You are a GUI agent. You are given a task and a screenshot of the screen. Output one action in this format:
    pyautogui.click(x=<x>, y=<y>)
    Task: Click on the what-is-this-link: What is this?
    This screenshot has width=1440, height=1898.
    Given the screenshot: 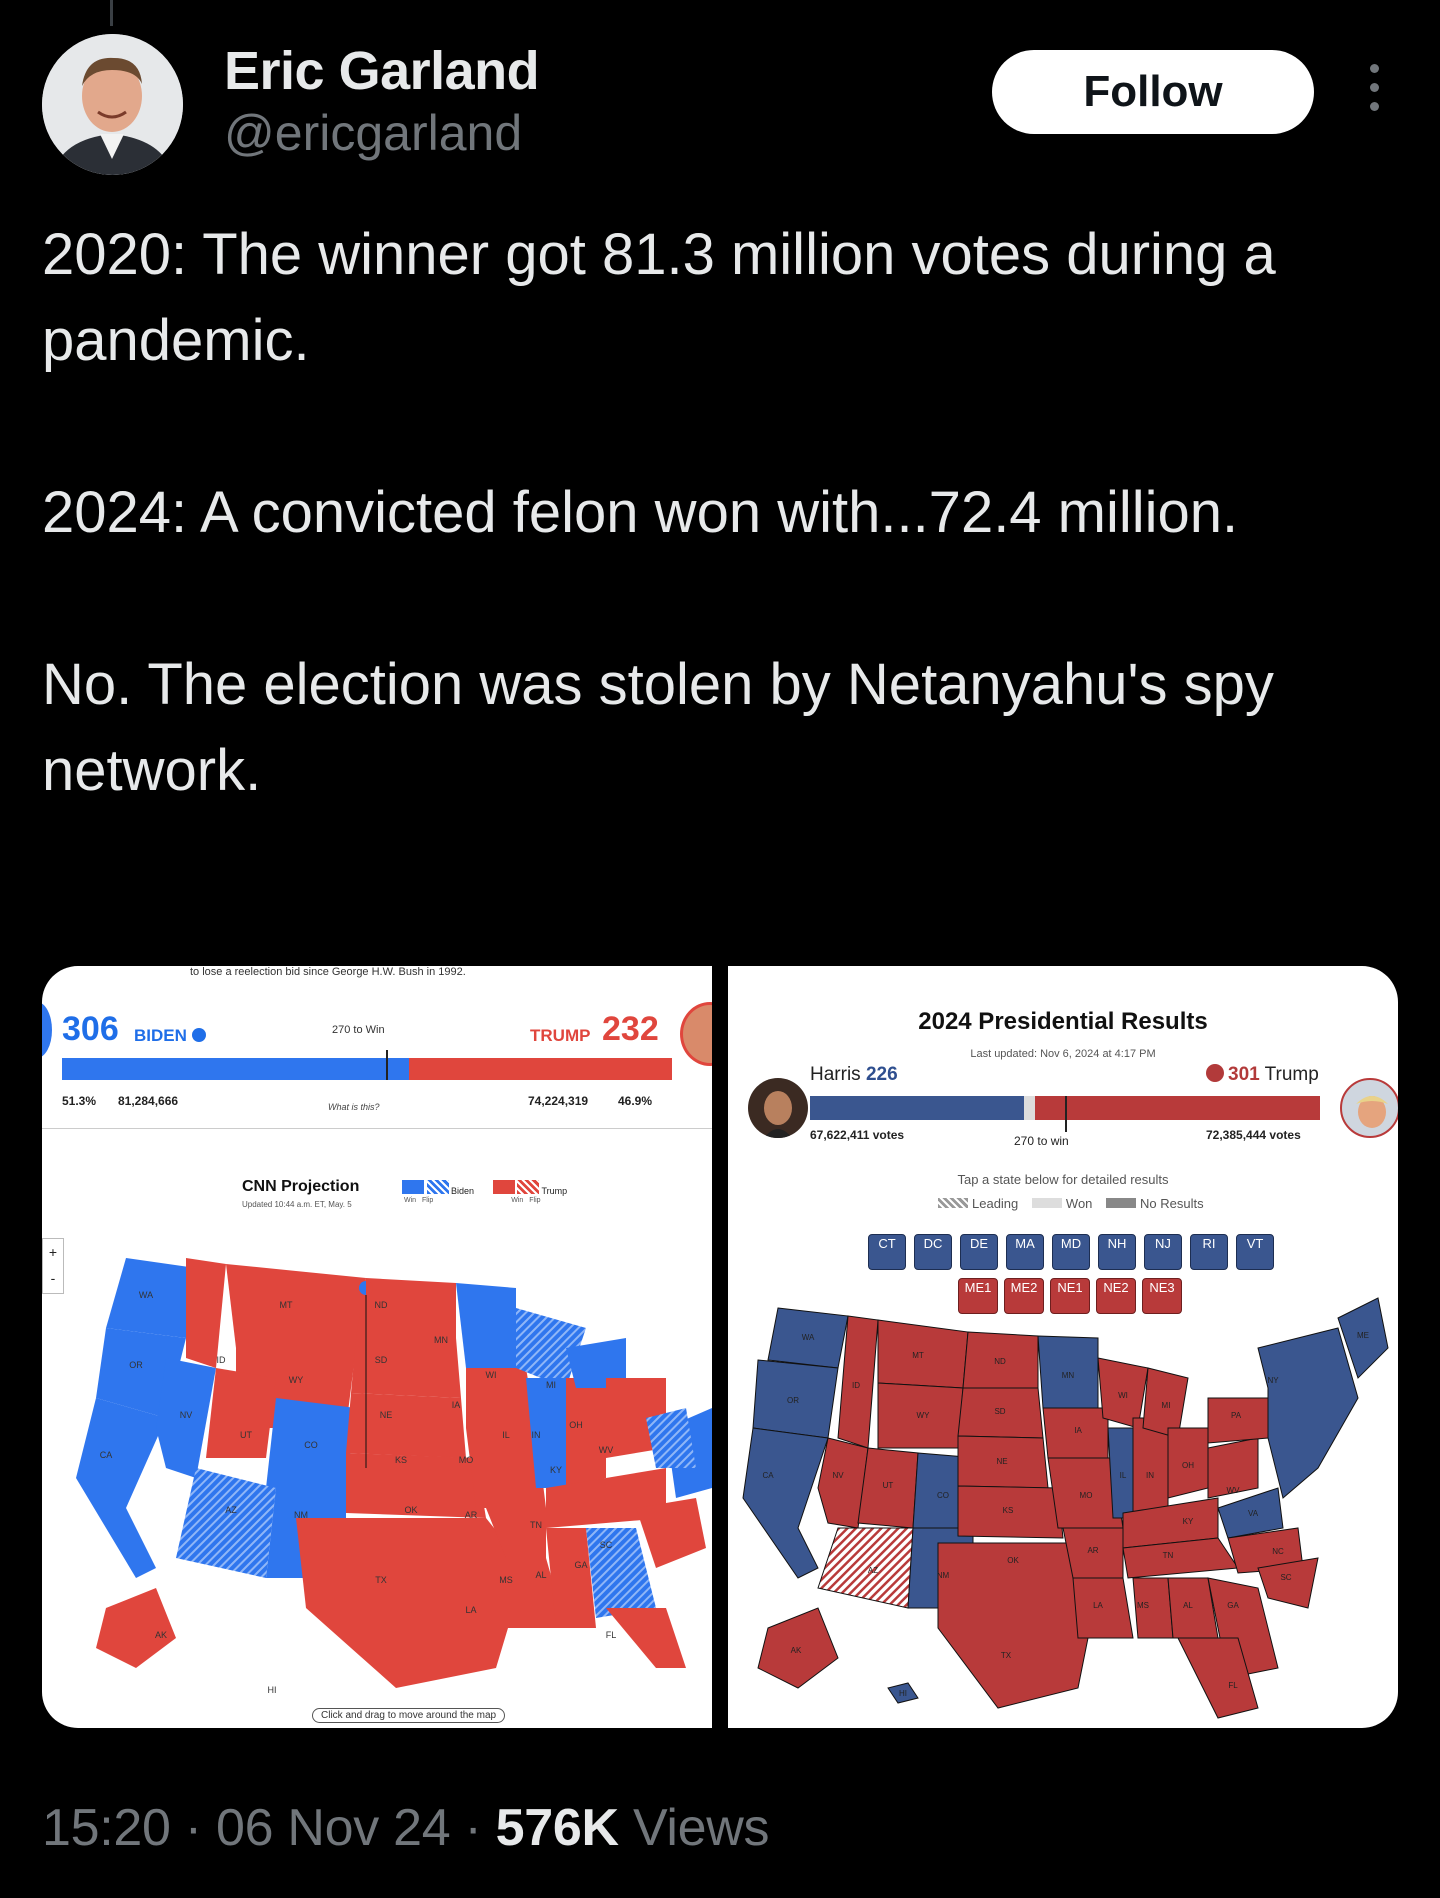 What is the action you would take?
    pyautogui.click(x=354, y=1107)
    